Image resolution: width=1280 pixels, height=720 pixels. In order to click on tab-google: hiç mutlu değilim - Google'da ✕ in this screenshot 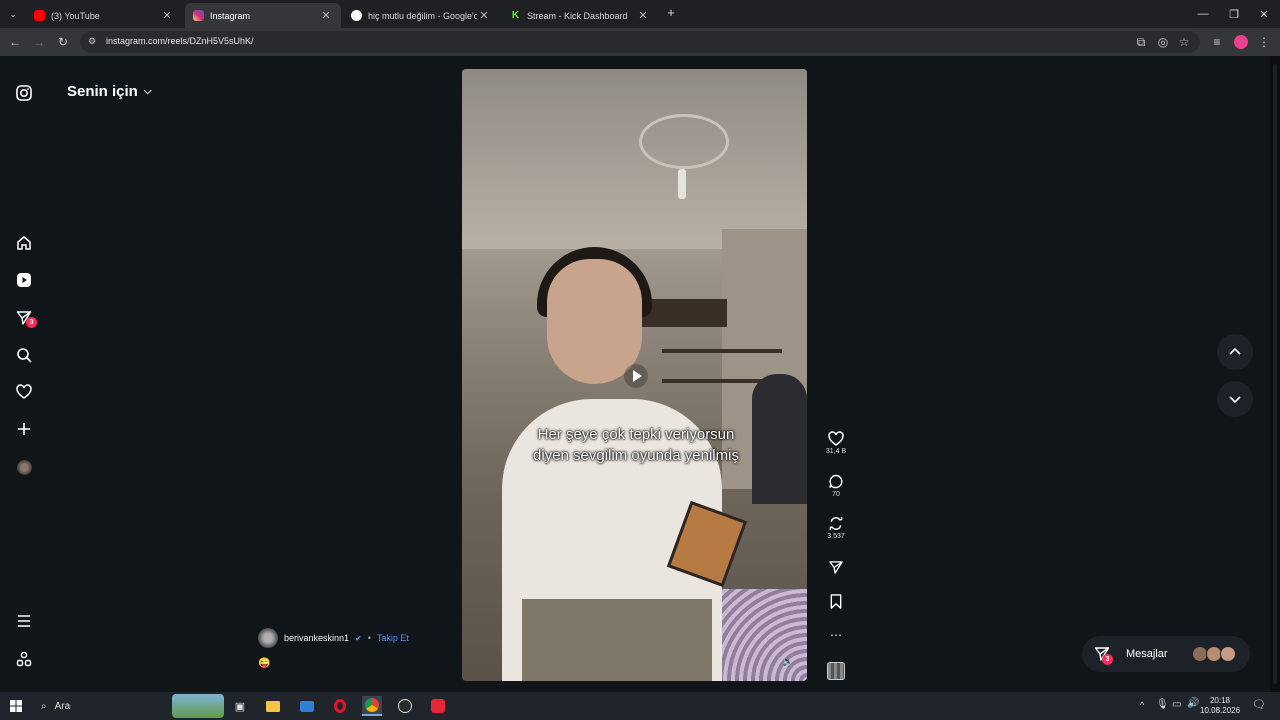, I will do `click(421, 15)`.